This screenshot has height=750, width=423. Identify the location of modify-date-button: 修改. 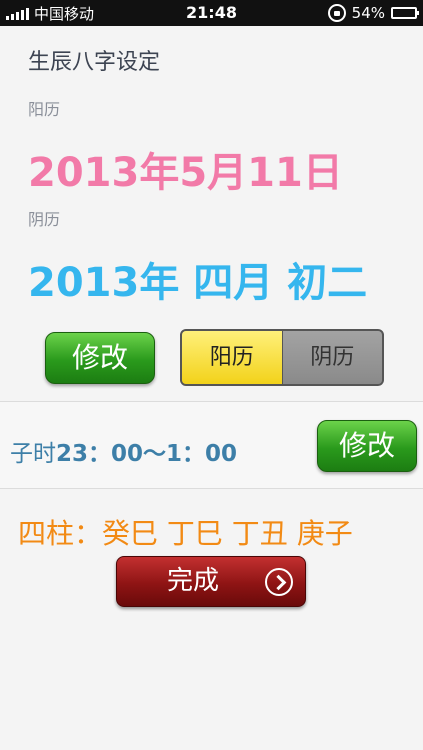
(100, 358).